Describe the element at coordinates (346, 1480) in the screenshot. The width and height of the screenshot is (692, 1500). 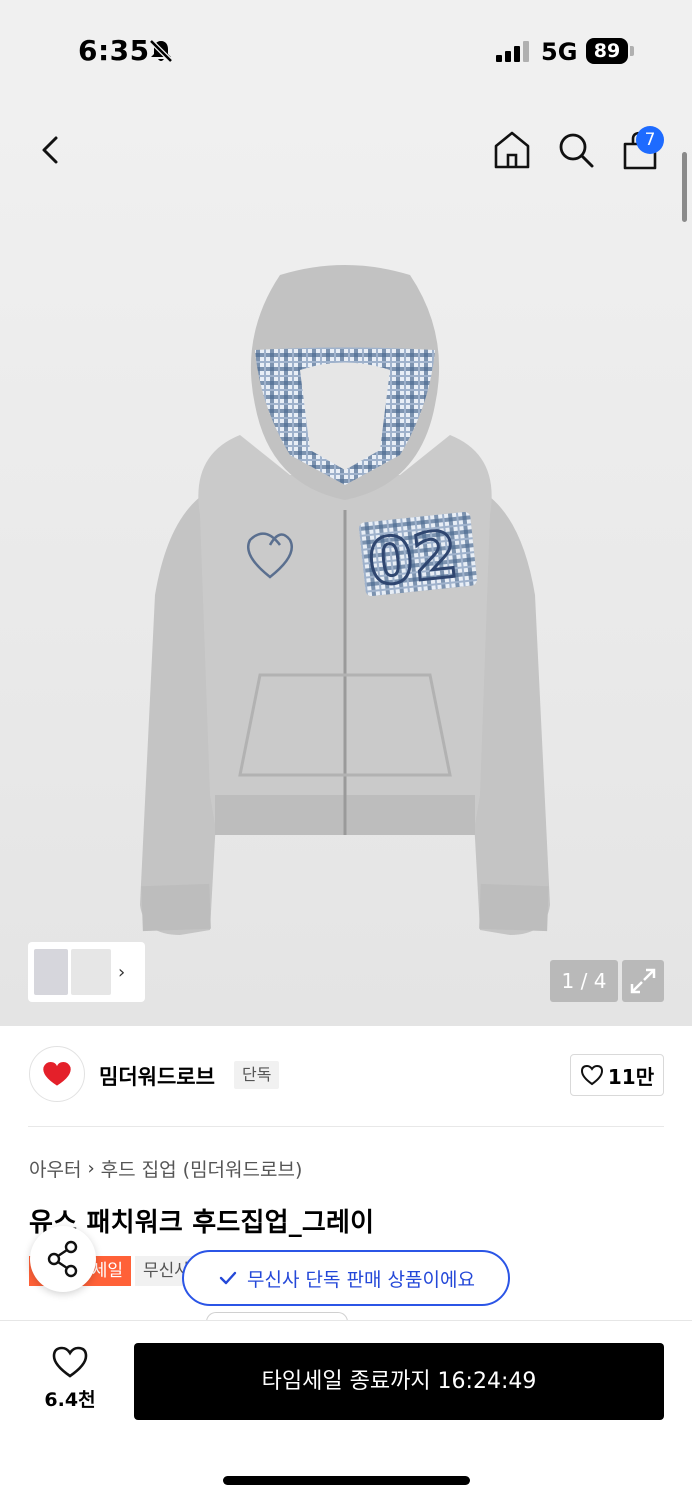
I see `home-indicator` at that location.